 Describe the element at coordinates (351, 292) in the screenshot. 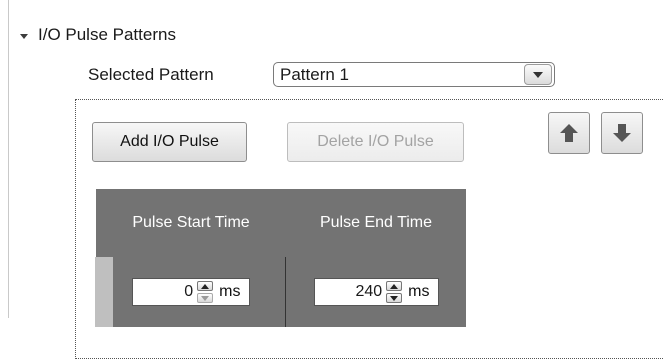

I see `pulse-end-time-value: 240` at that location.